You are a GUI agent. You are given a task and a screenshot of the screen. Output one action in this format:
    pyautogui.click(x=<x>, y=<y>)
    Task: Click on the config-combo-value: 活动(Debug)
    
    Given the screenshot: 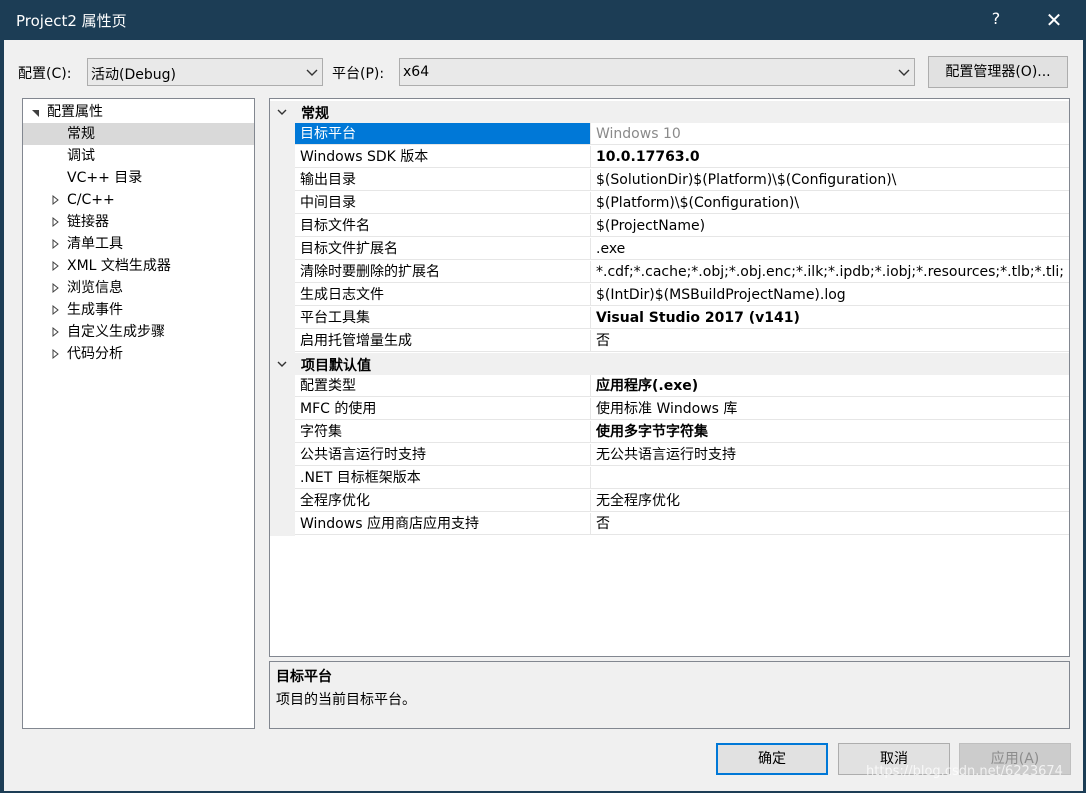 What is the action you would take?
    pyautogui.click(x=133, y=75)
    